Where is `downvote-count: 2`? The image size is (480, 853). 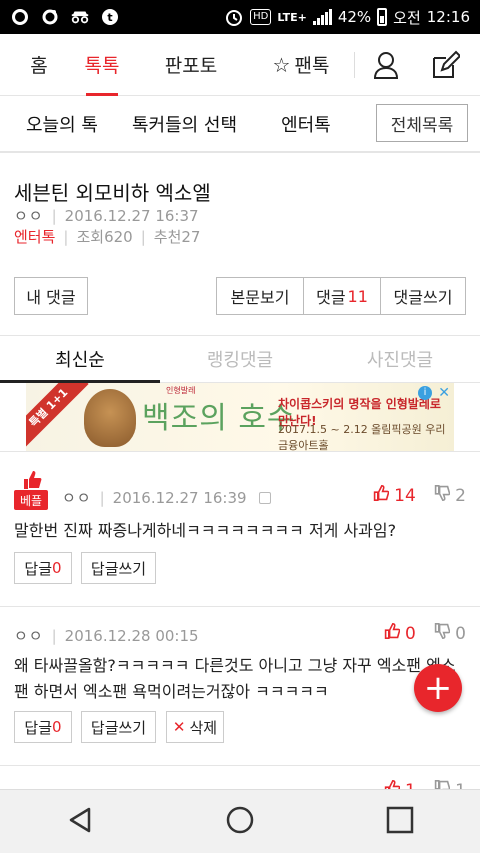
downvote-count: 2 is located at coordinates (460, 496).